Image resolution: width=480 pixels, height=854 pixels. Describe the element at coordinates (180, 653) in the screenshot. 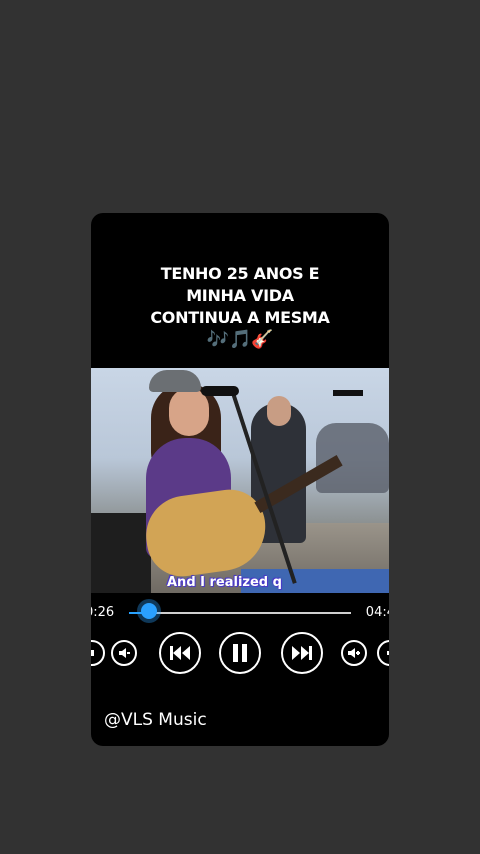

I see `previous-icon` at that location.